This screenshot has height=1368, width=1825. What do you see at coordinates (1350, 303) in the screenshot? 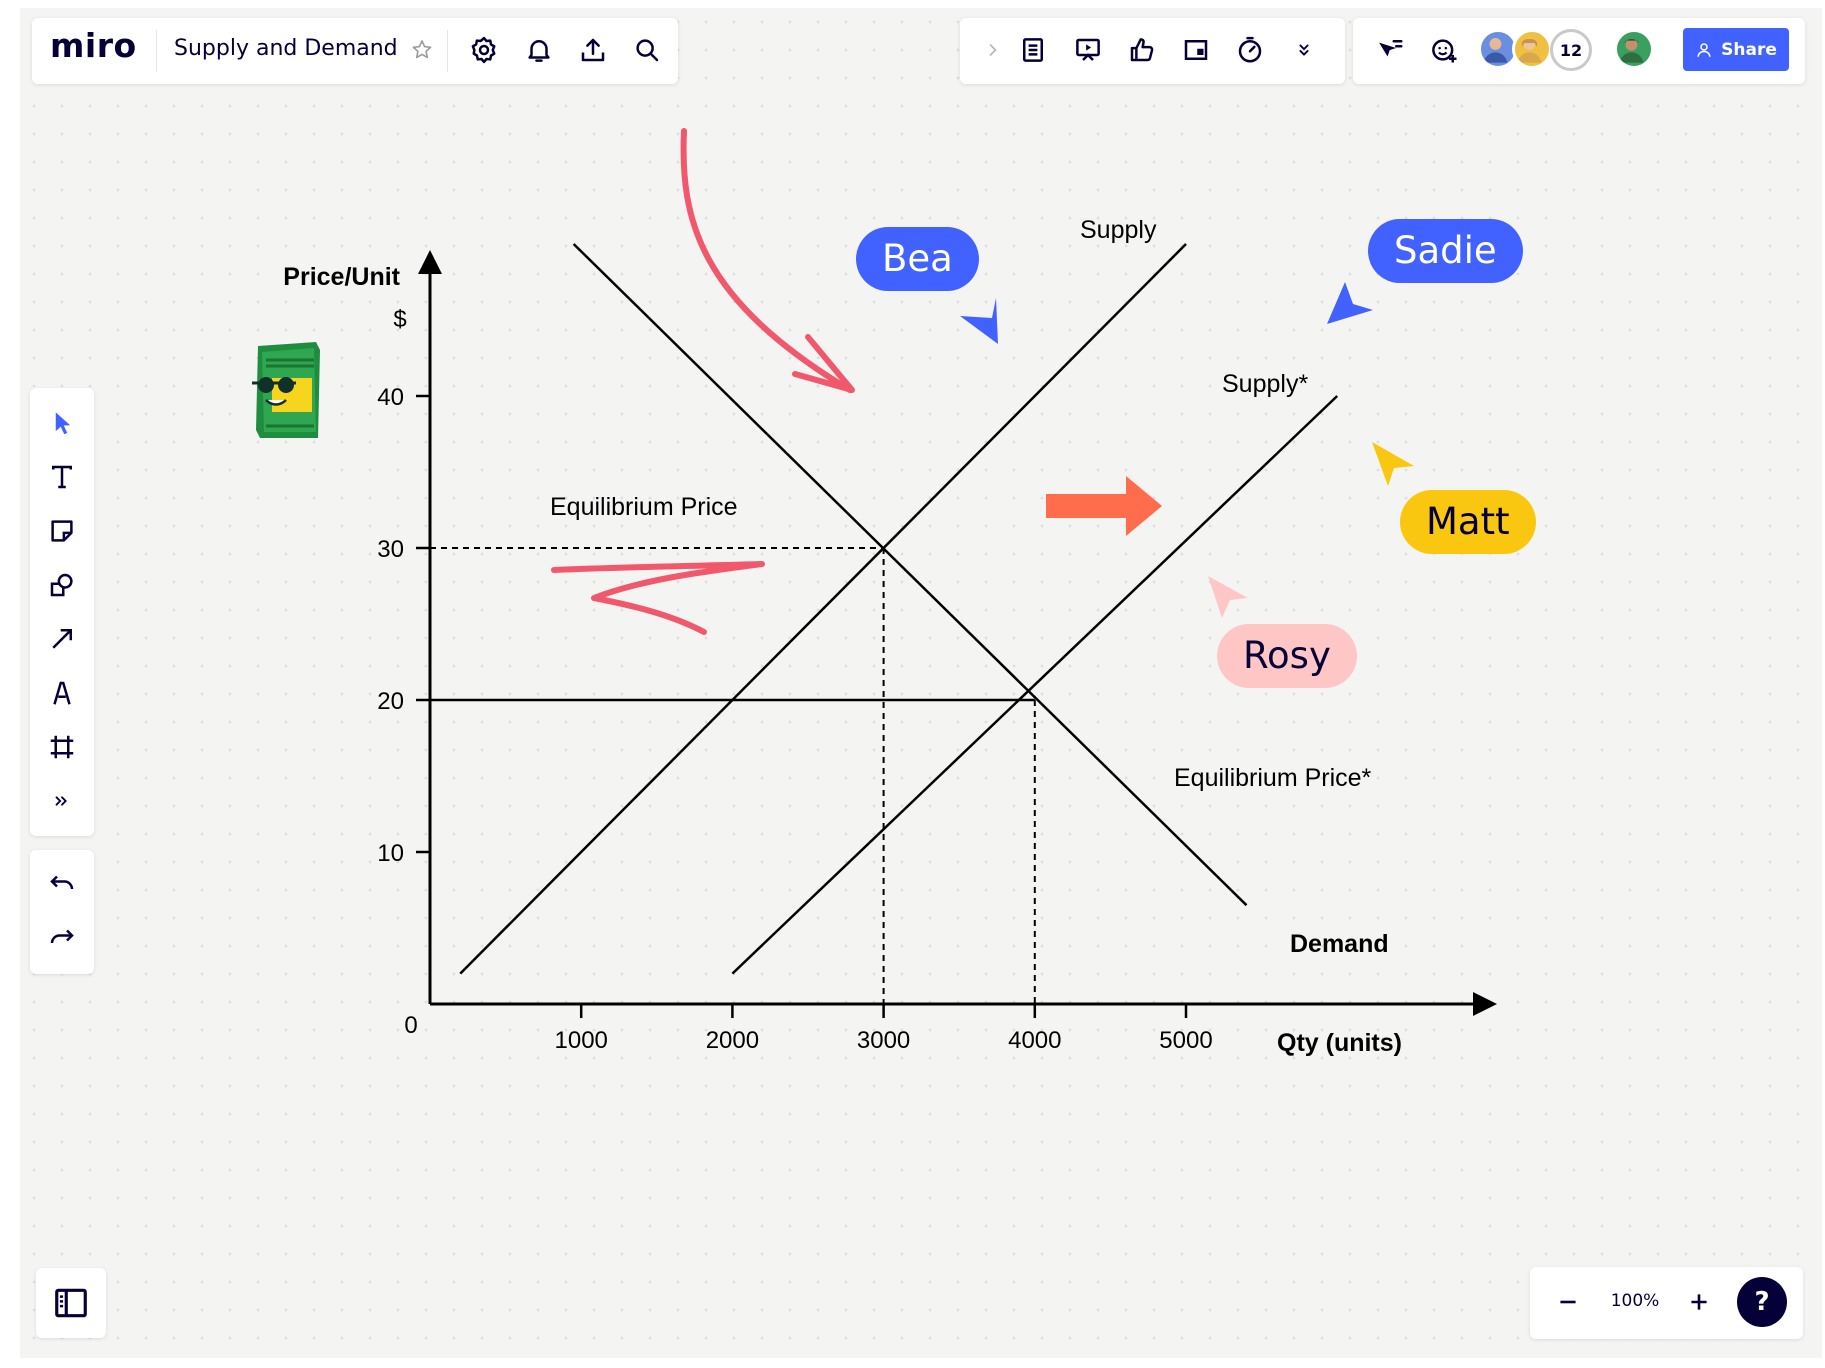
I see `cursor-pointer-sadie` at bounding box center [1350, 303].